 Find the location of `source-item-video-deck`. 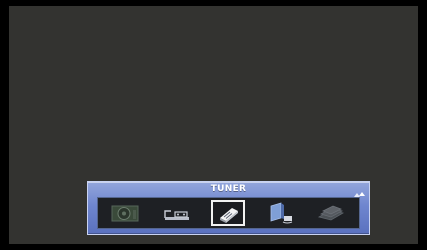

source-item-video-deck is located at coordinates (177, 213).